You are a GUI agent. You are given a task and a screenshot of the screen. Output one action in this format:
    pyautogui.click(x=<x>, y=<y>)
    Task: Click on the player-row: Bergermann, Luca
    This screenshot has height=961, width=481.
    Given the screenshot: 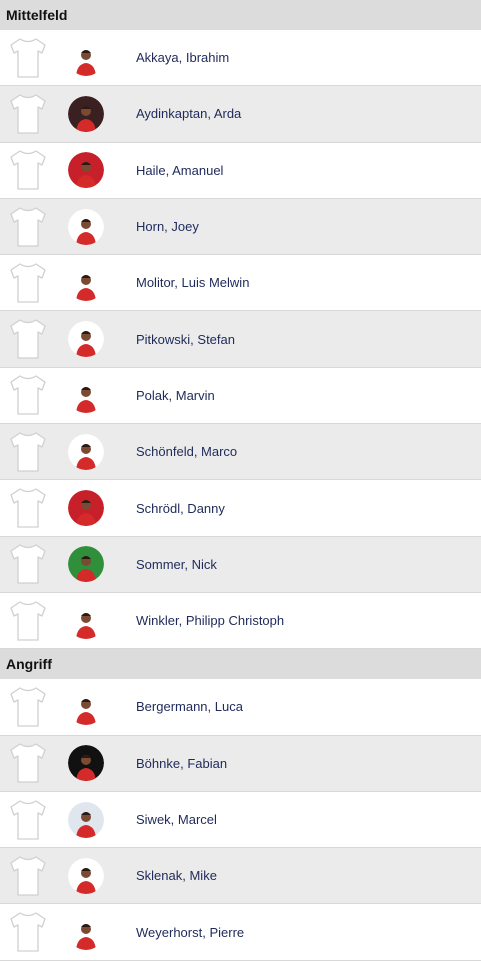 What is the action you would take?
    pyautogui.click(x=240, y=707)
    